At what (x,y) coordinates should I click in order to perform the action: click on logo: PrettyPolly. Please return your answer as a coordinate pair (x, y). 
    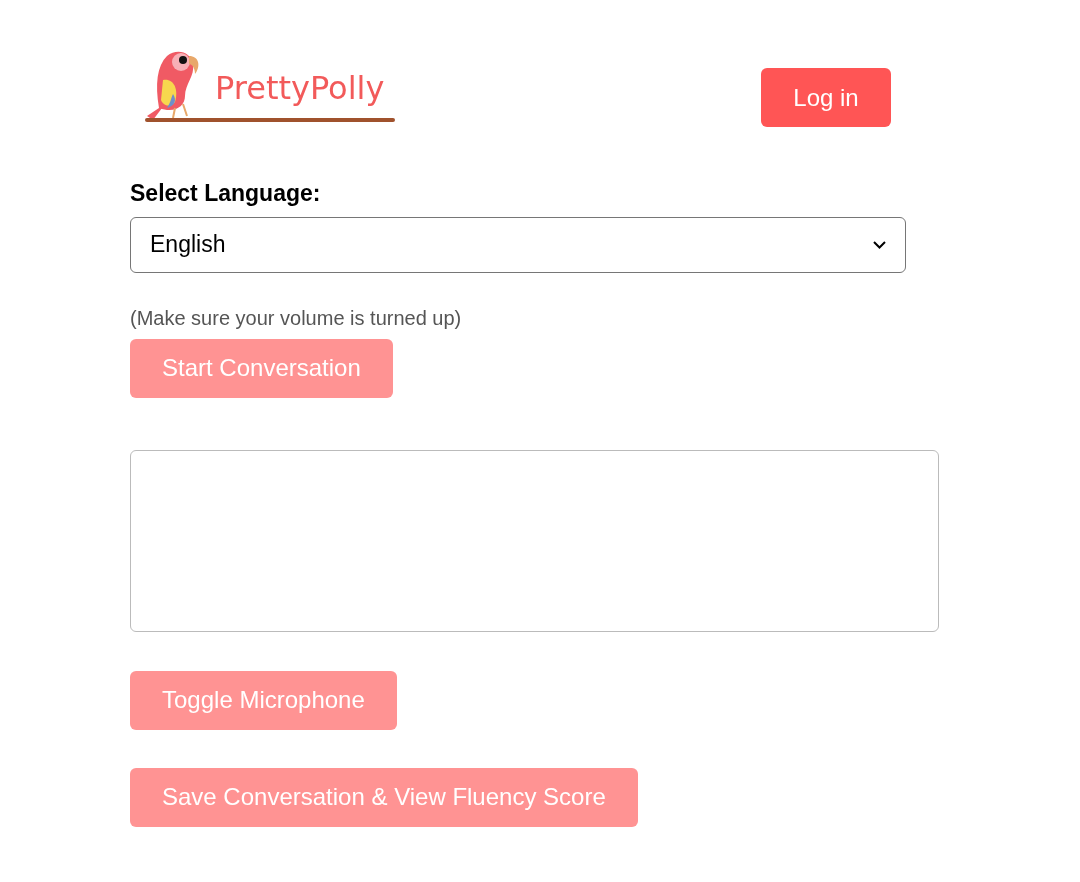
    Looking at the image, I should click on (270, 83).